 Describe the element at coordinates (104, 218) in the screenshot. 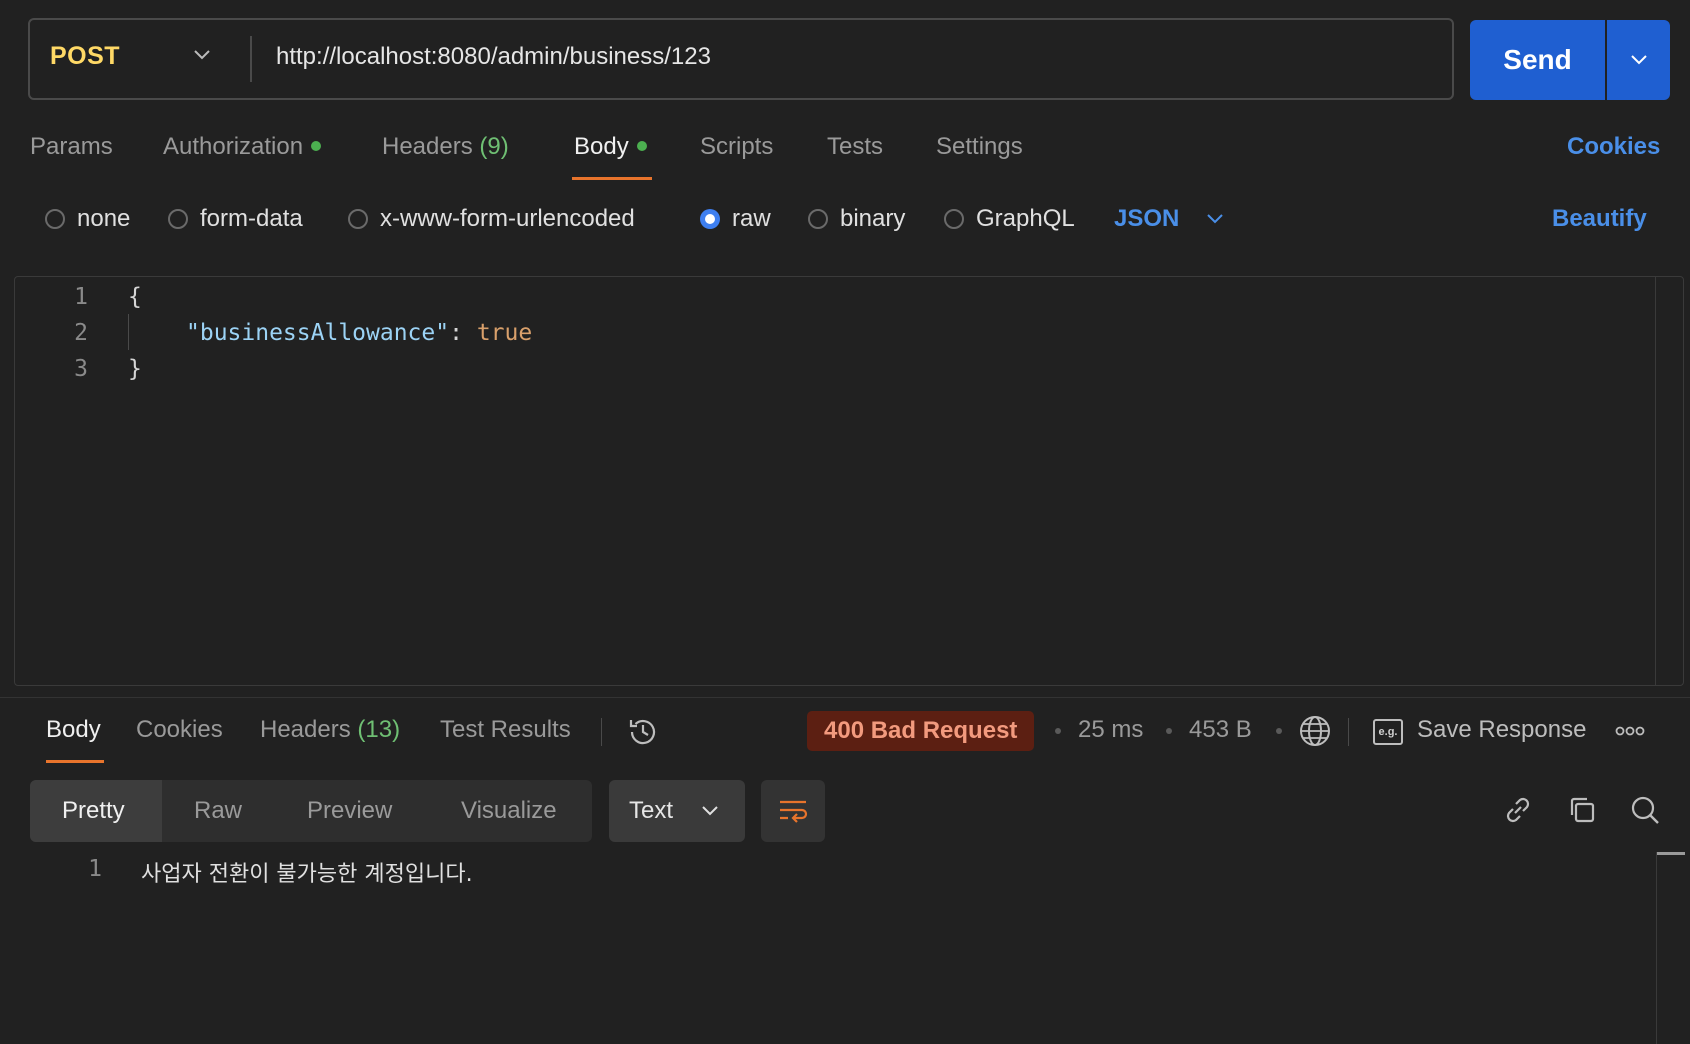

I see `body-type-none-label: none` at that location.